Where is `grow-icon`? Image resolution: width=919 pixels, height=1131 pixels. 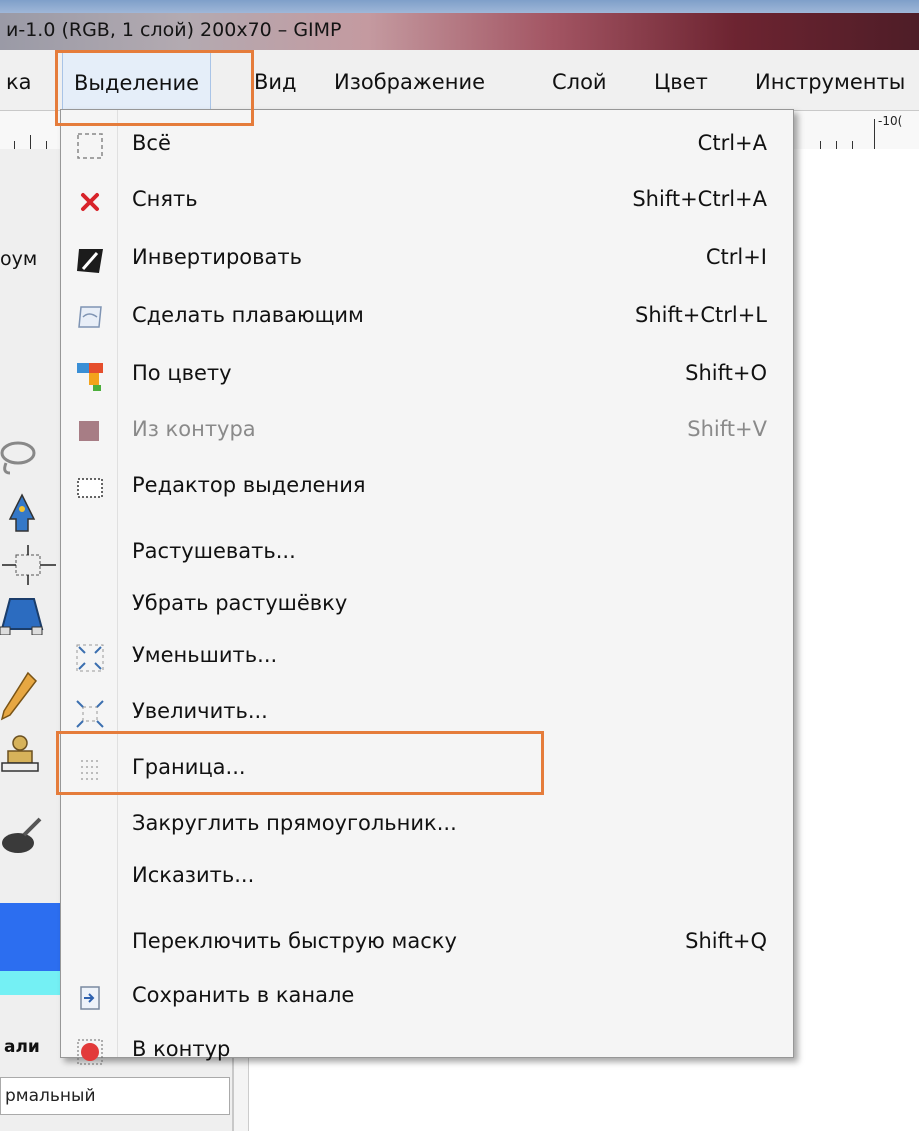 grow-icon is located at coordinates (90, 714).